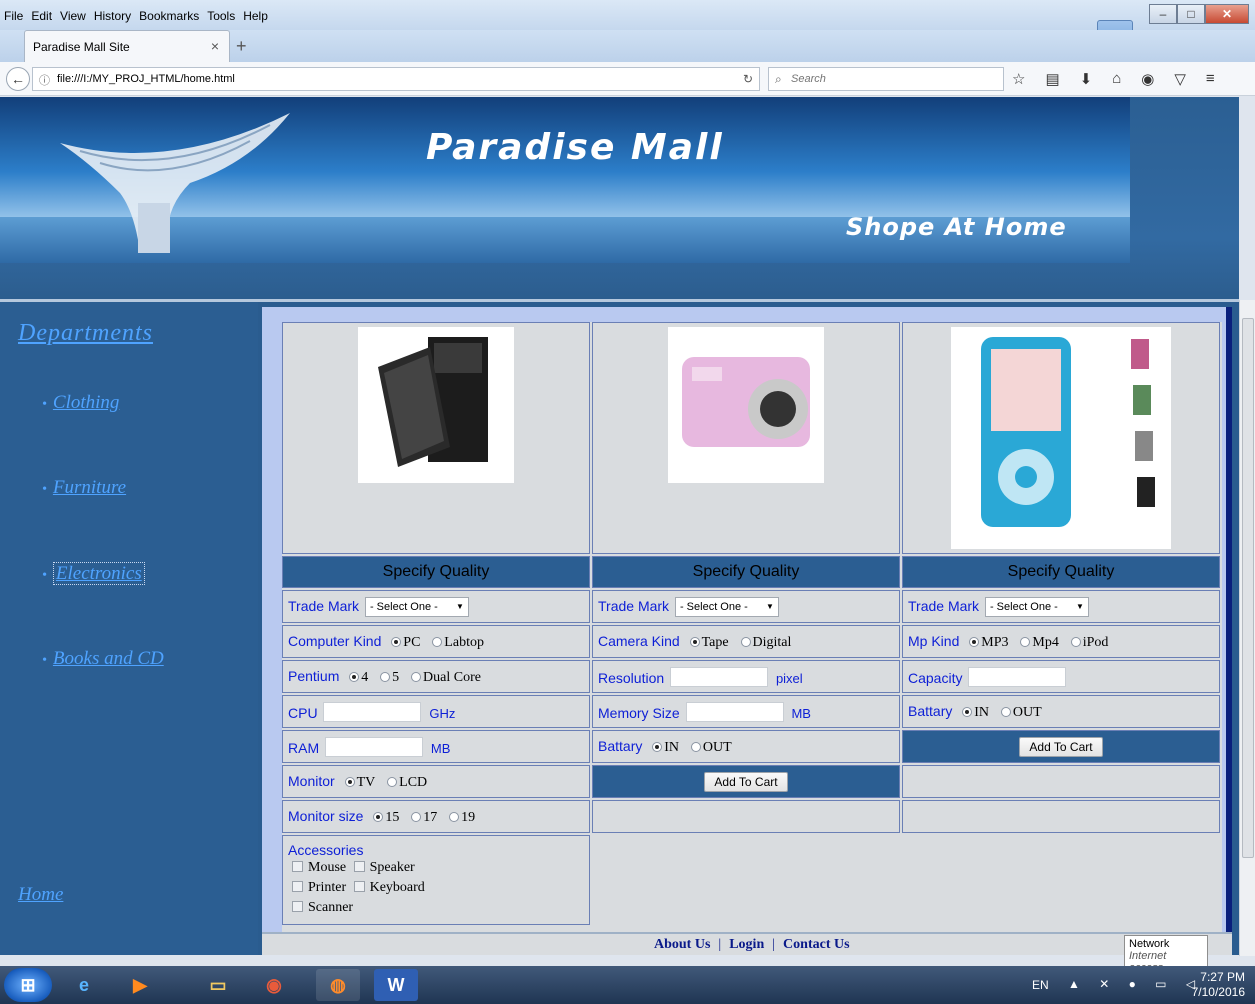 The width and height of the screenshot is (1255, 1004). Describe the element at coordinates (338, 985) in the screenshot. I see `firefox-icon: ◍` at that location.